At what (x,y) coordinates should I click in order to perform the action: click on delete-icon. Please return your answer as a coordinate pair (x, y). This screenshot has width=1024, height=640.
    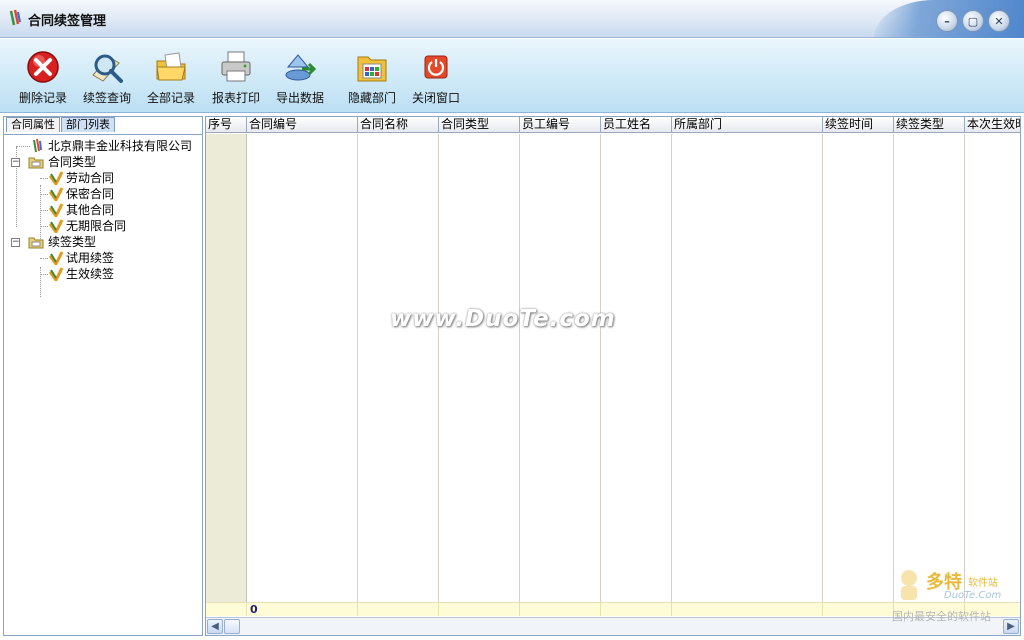
    Looking at the image, I should click on (43, 67).